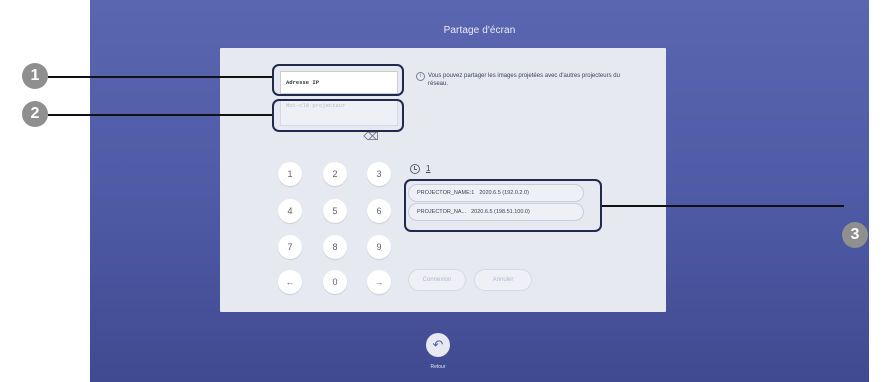 Image resolution: width=890 pixels, height=382 pixels. Describe the element at coordinates (420, 76) in the screenshot. I see `info-icon: i` at that location.